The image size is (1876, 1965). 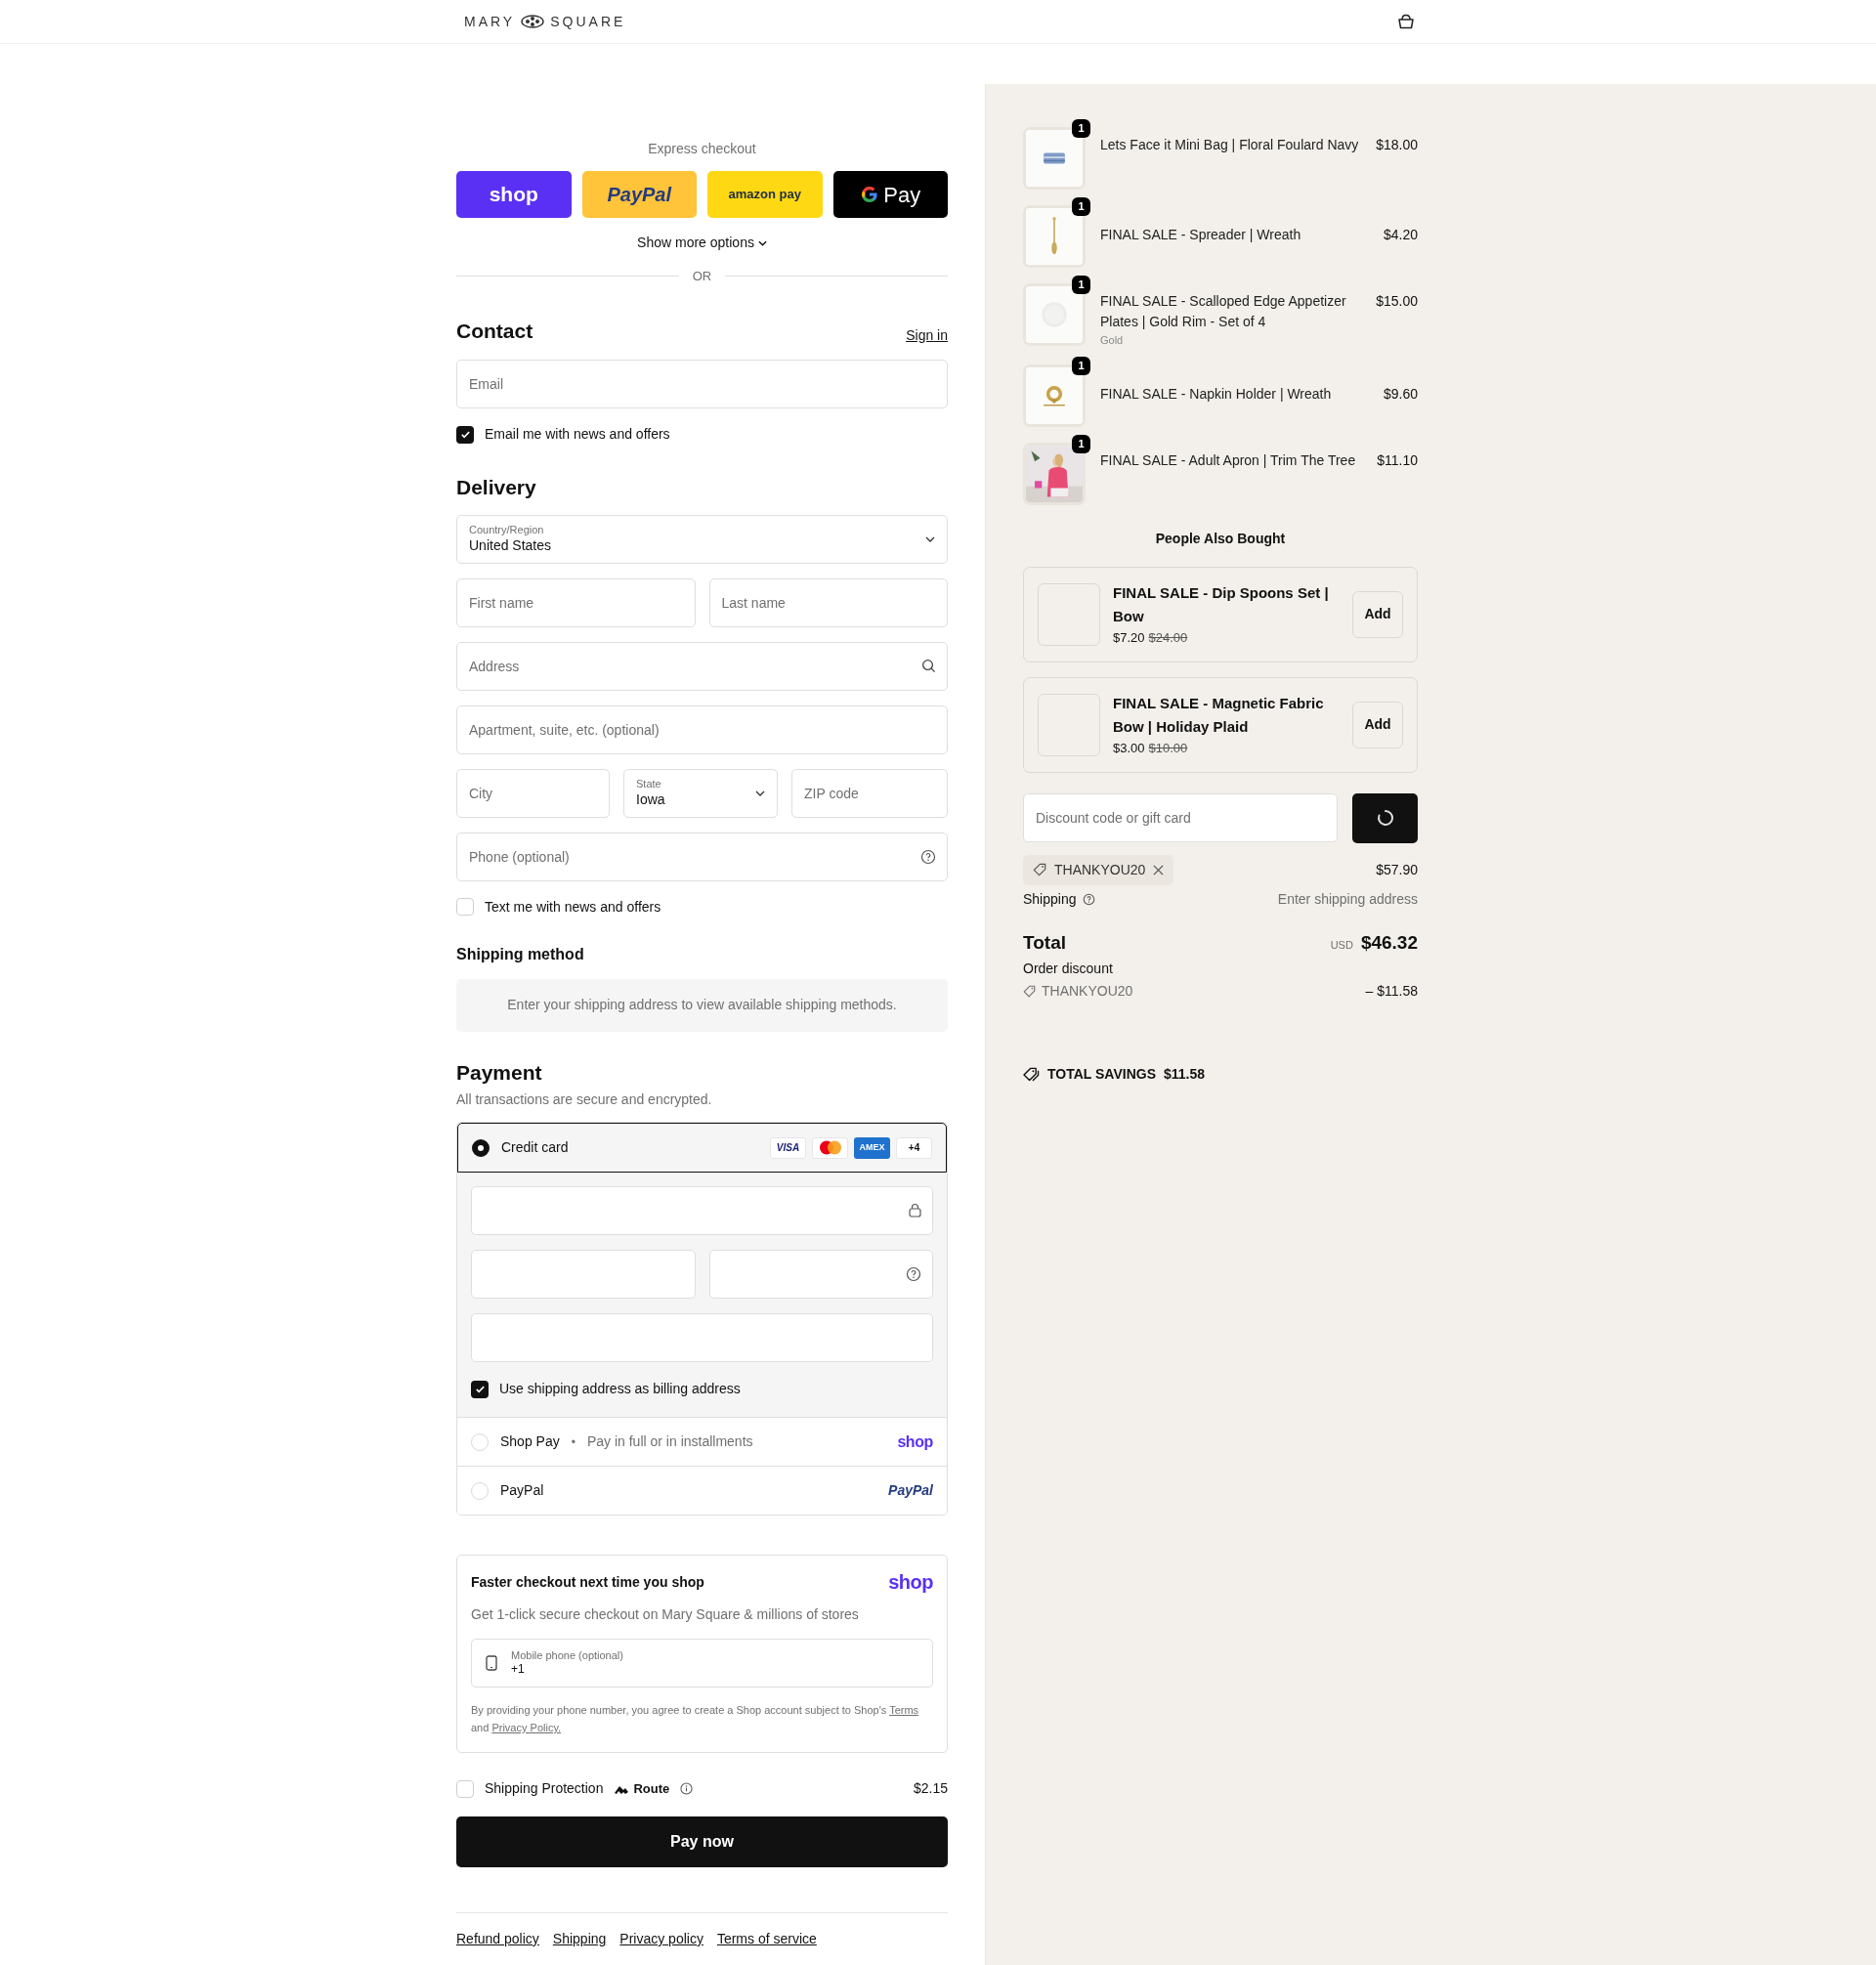 What do you see at coordinates (584, 1099) in the screenshot?
I see `payment-subtitle: All transactions are secure and encrypted.` at bounding box center [584, 1099].